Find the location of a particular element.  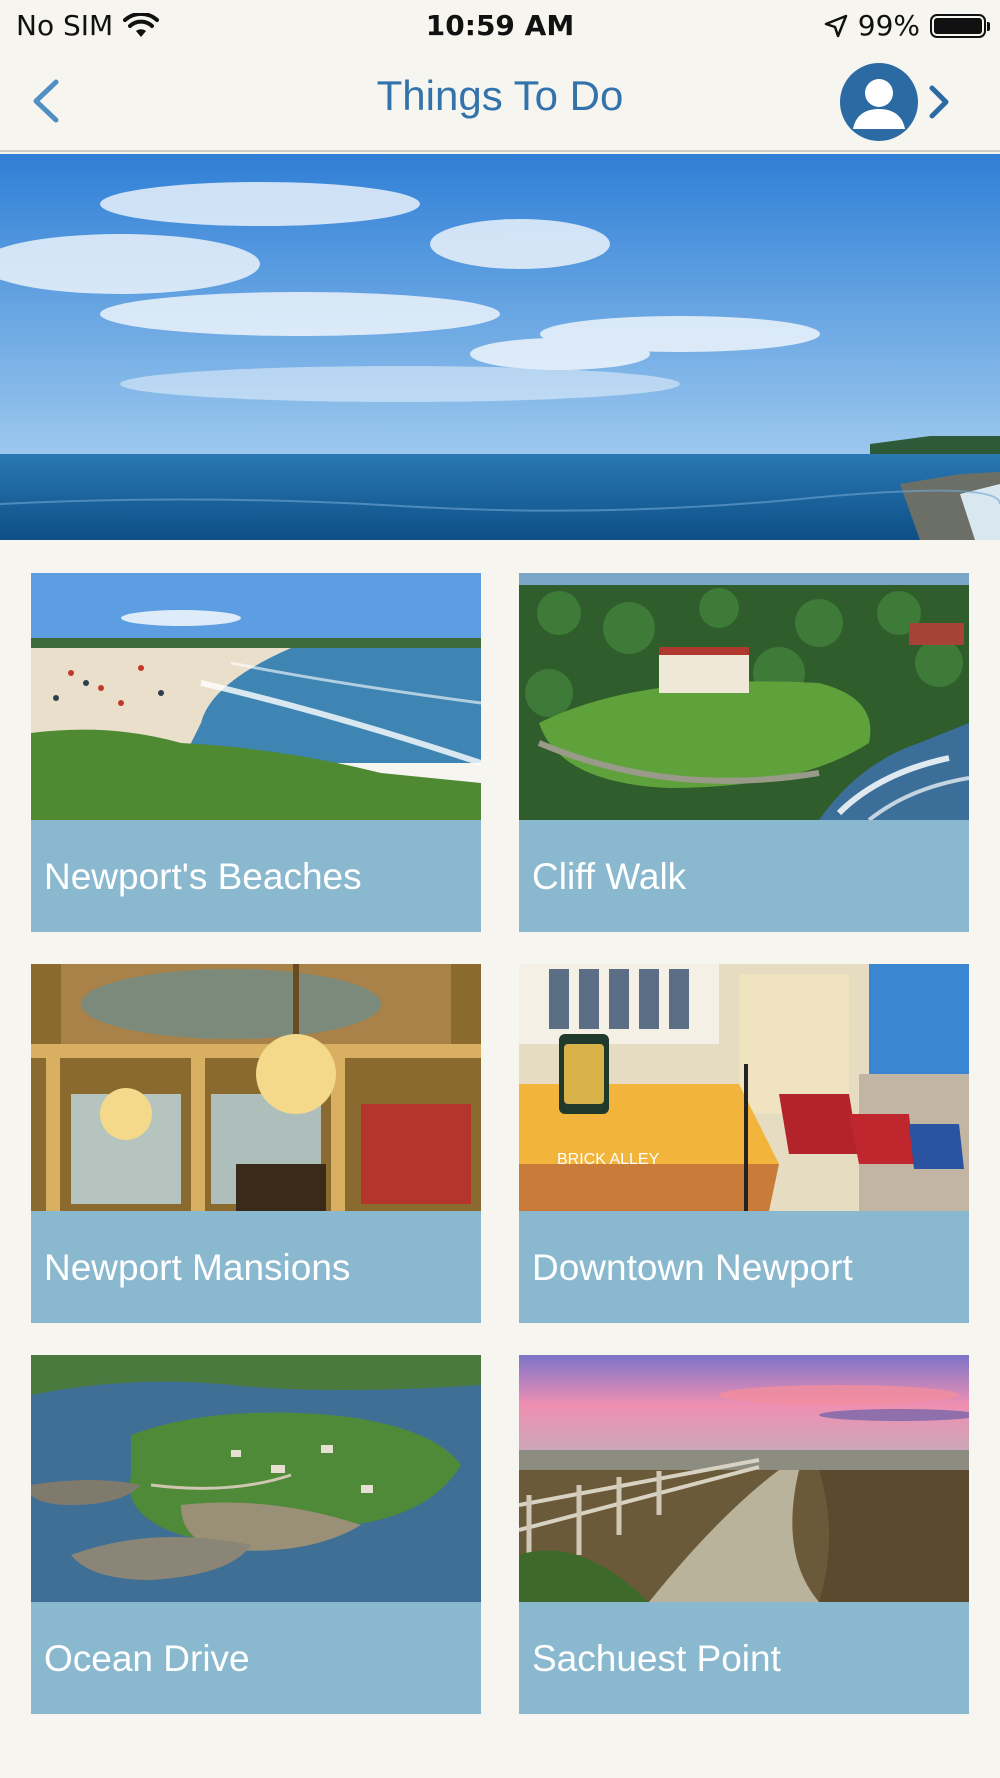

tile-newport-mansions: Newport Mansions is located at coordinates (256, 1143).